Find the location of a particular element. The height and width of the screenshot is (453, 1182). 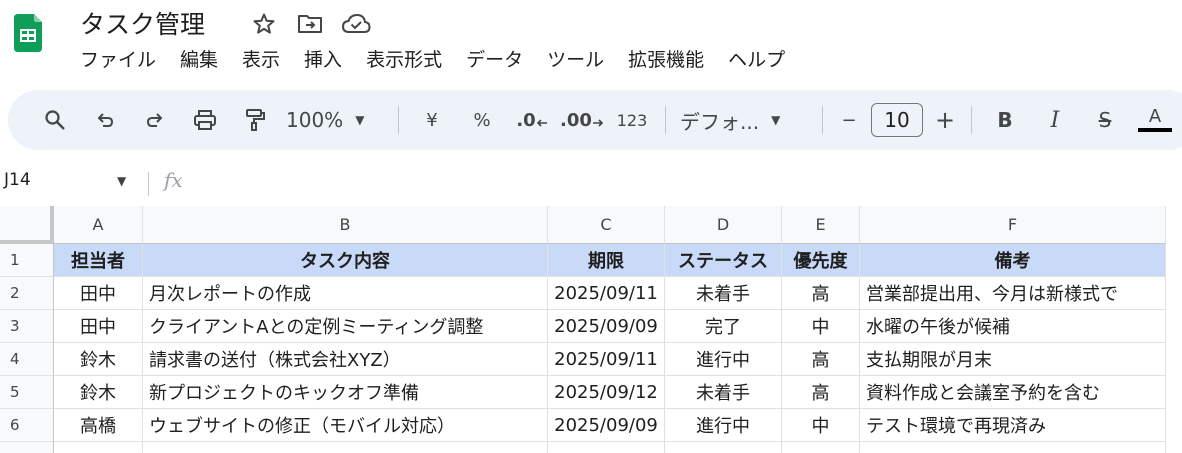

increase-font-size-button: + is located at coordinates (945, 120).